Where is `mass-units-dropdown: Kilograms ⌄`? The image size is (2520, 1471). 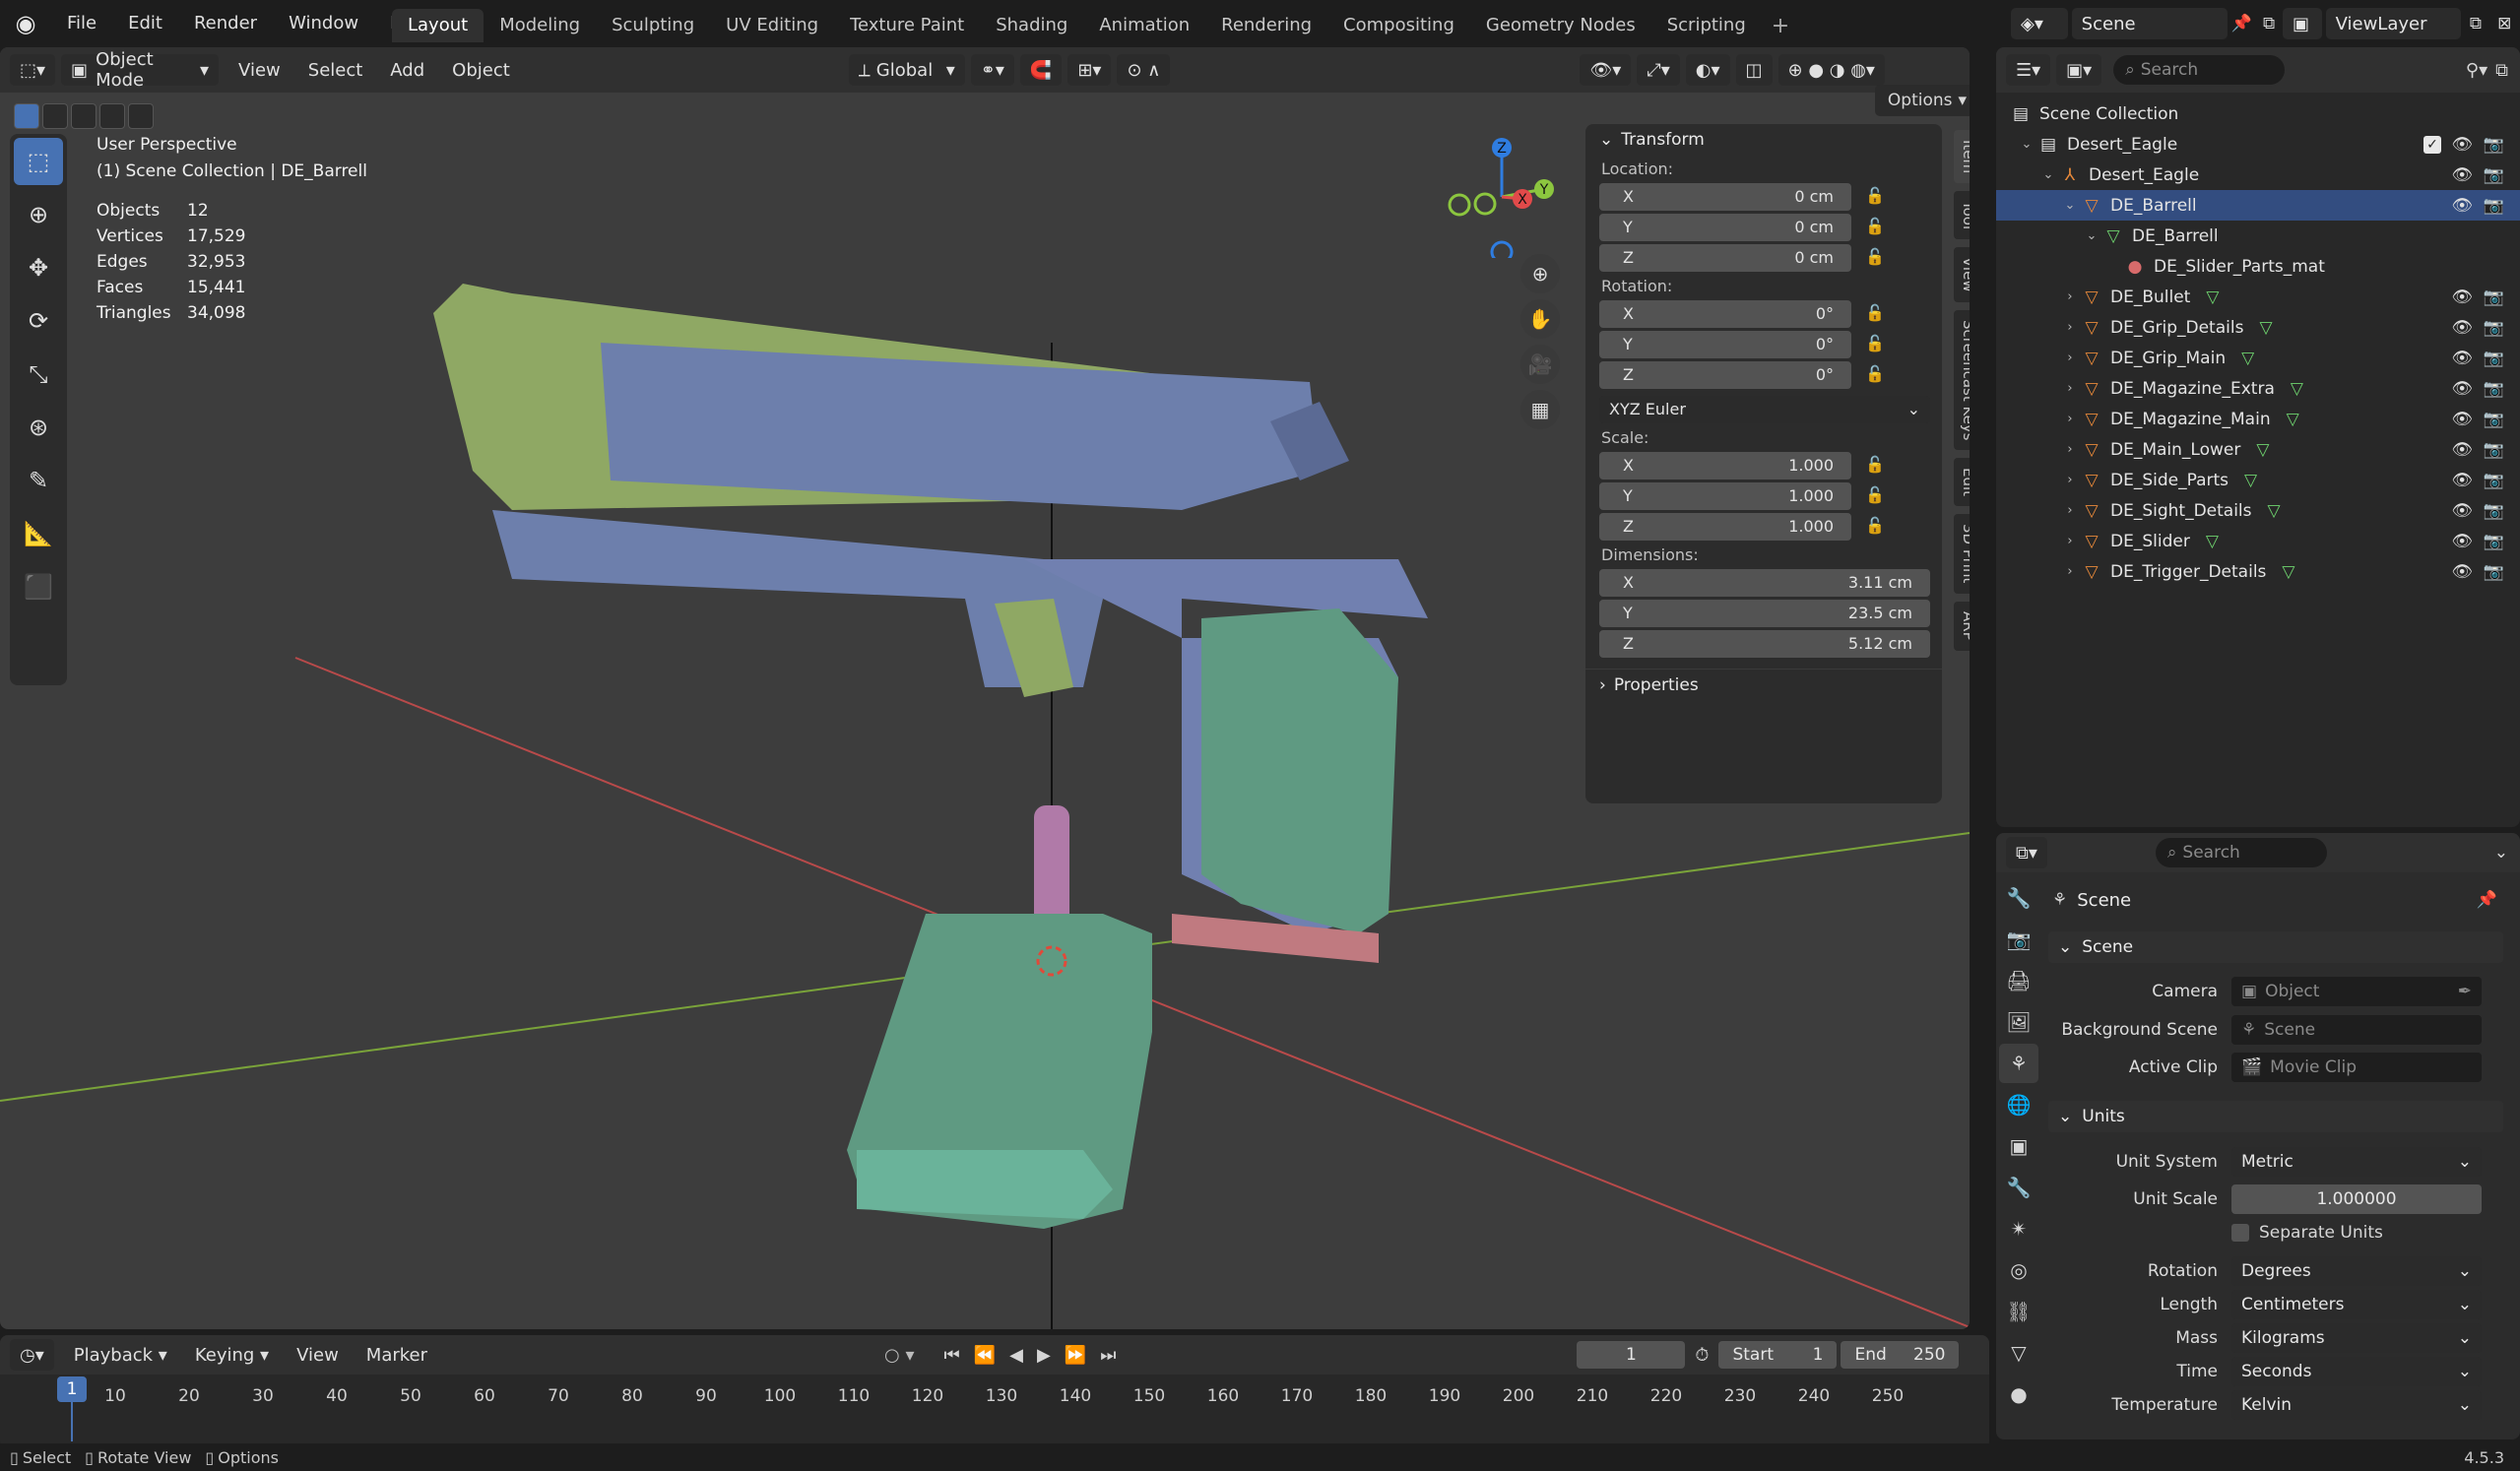 mass-units-dropdown: Kilograms ⌄ is located at coordinates (2356, 1338).